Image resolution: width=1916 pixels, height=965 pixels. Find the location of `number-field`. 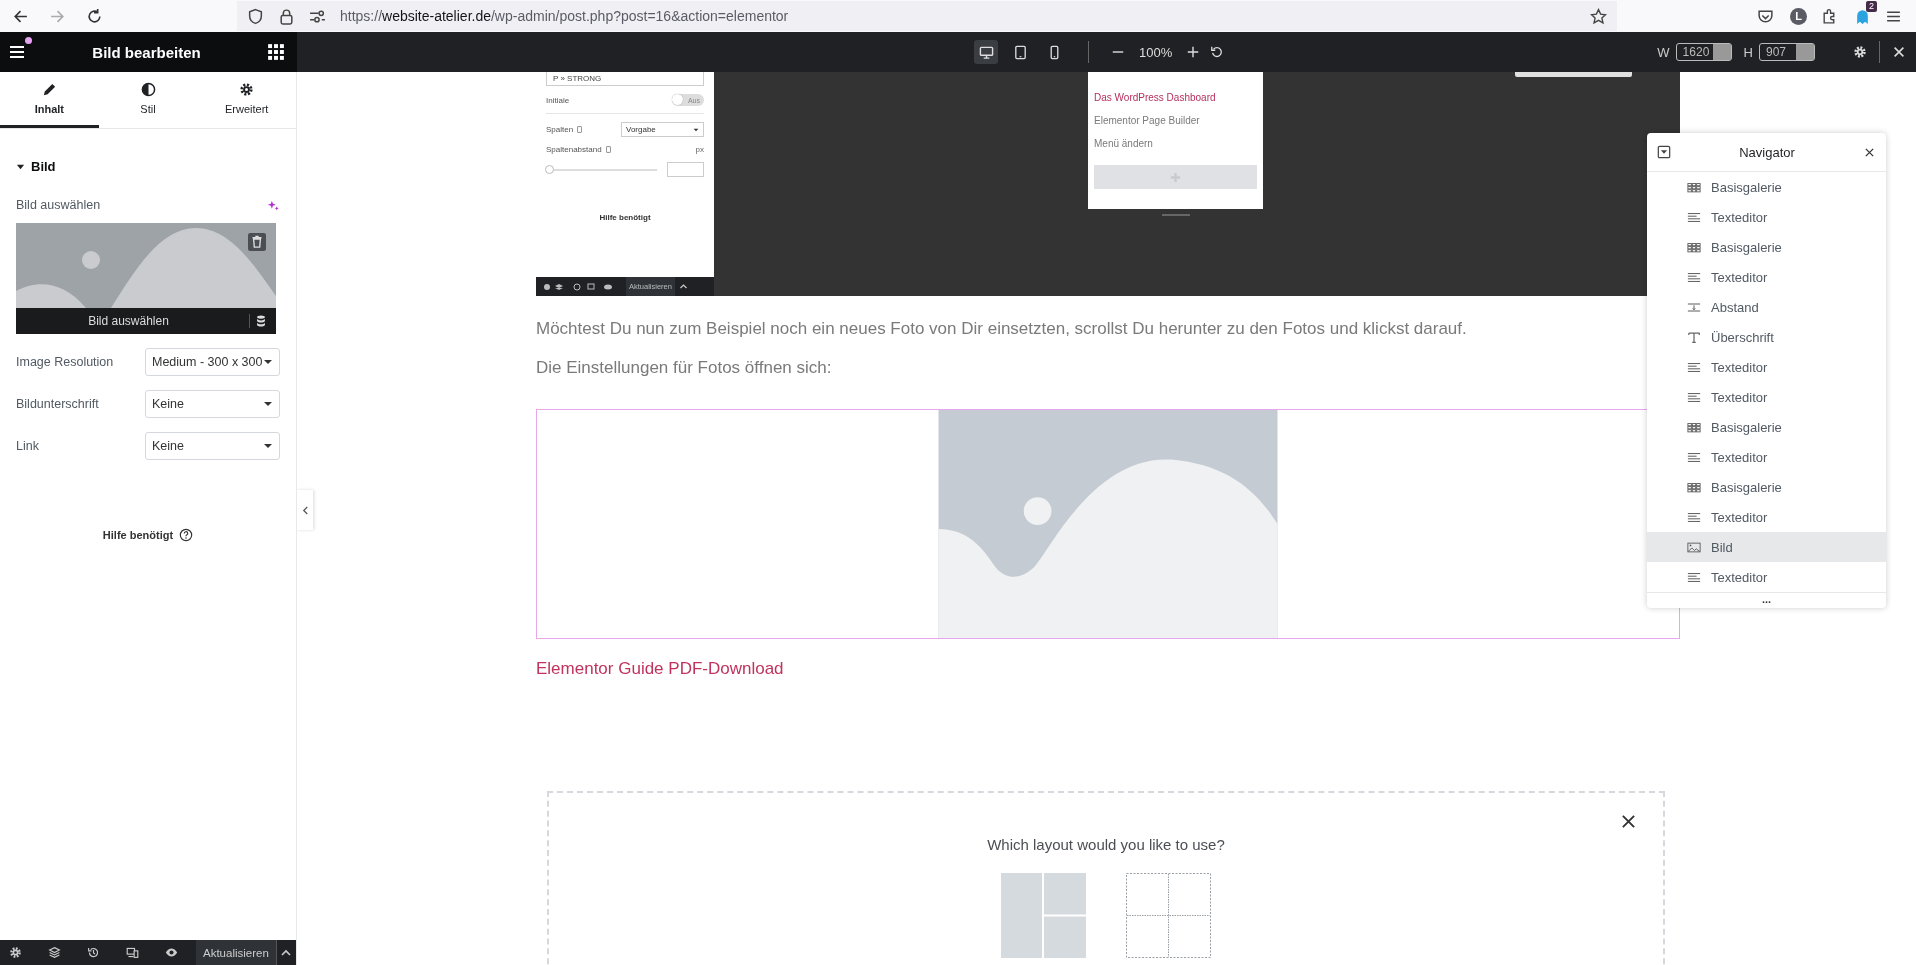

number-field is located at coordinates (685, 169).